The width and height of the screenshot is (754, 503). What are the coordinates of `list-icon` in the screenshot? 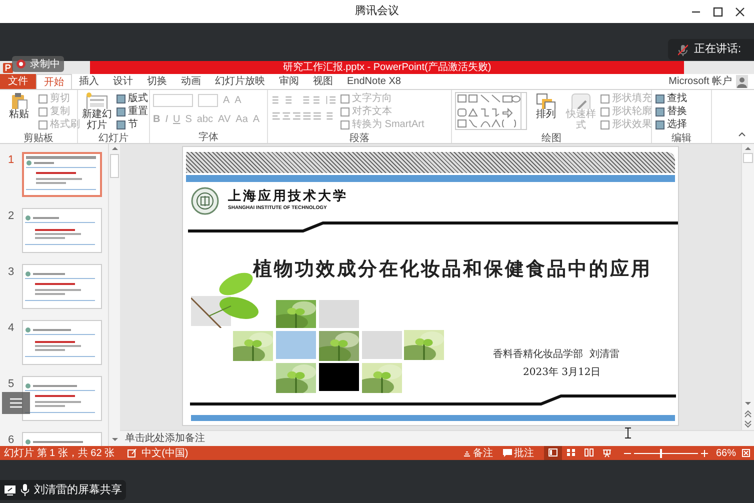 It's located at (16, 403).